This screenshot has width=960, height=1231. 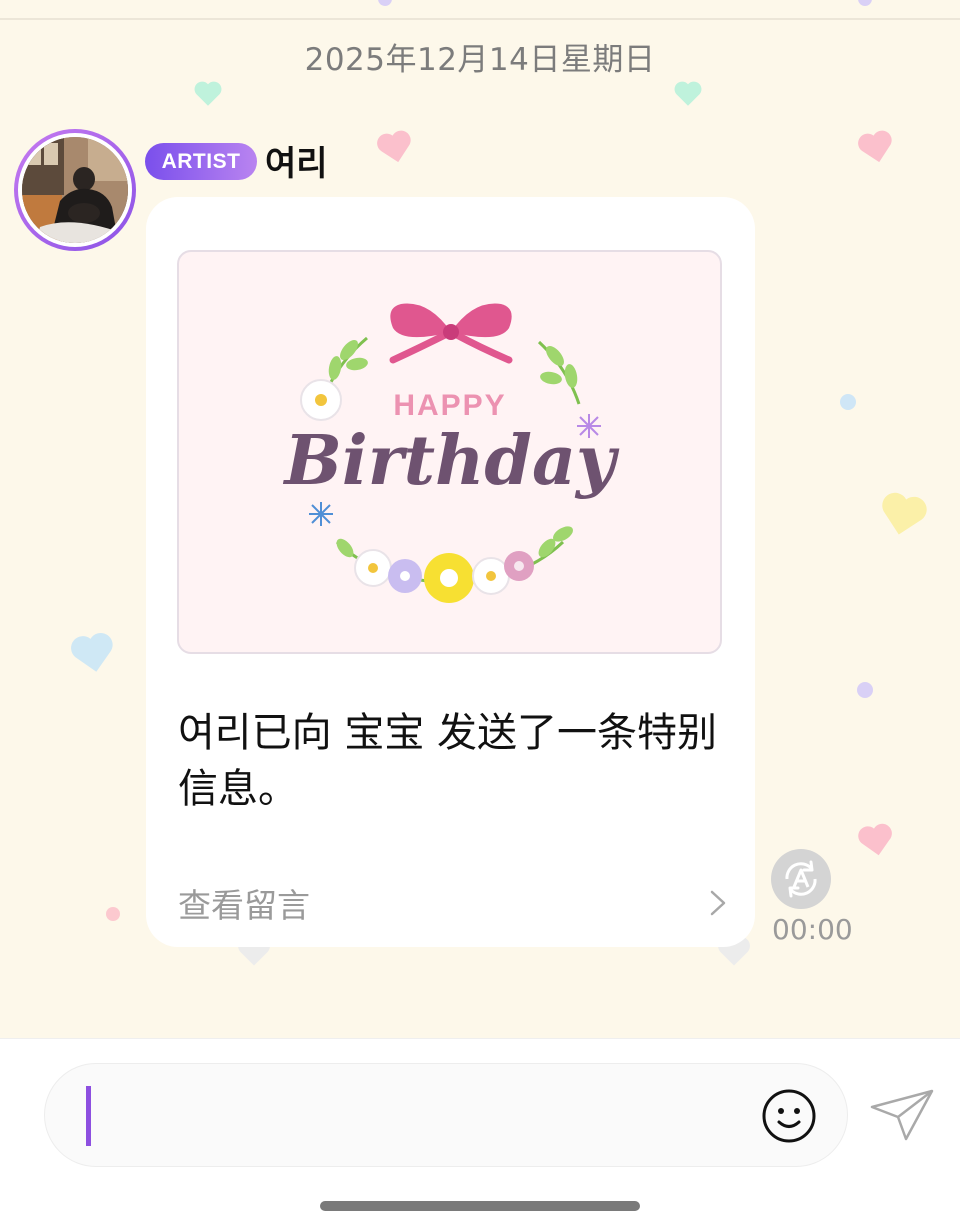 I want to click on artist-badge: ARTIST, so click(x=201, y=161).